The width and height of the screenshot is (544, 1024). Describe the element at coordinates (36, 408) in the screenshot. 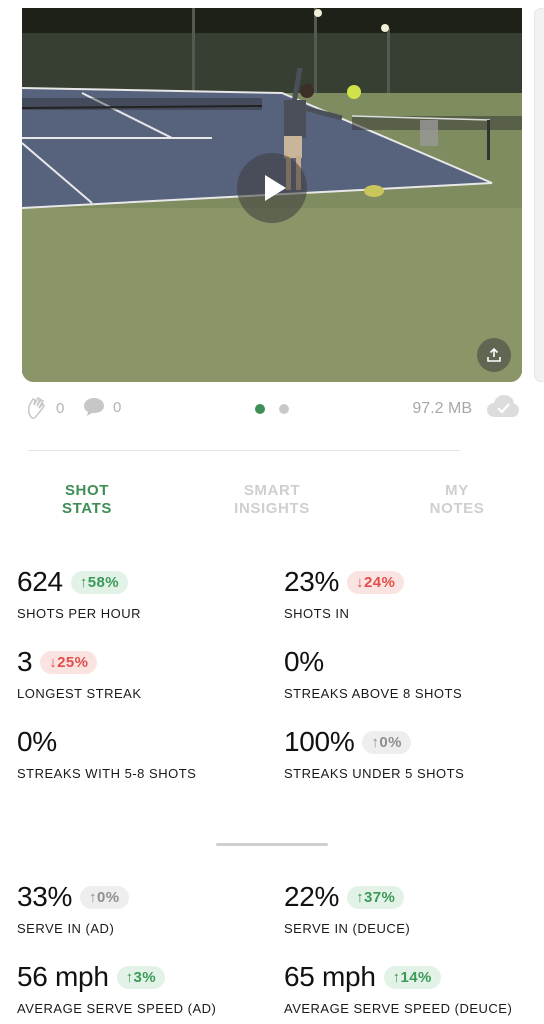

I see `clap-icon` at that location.